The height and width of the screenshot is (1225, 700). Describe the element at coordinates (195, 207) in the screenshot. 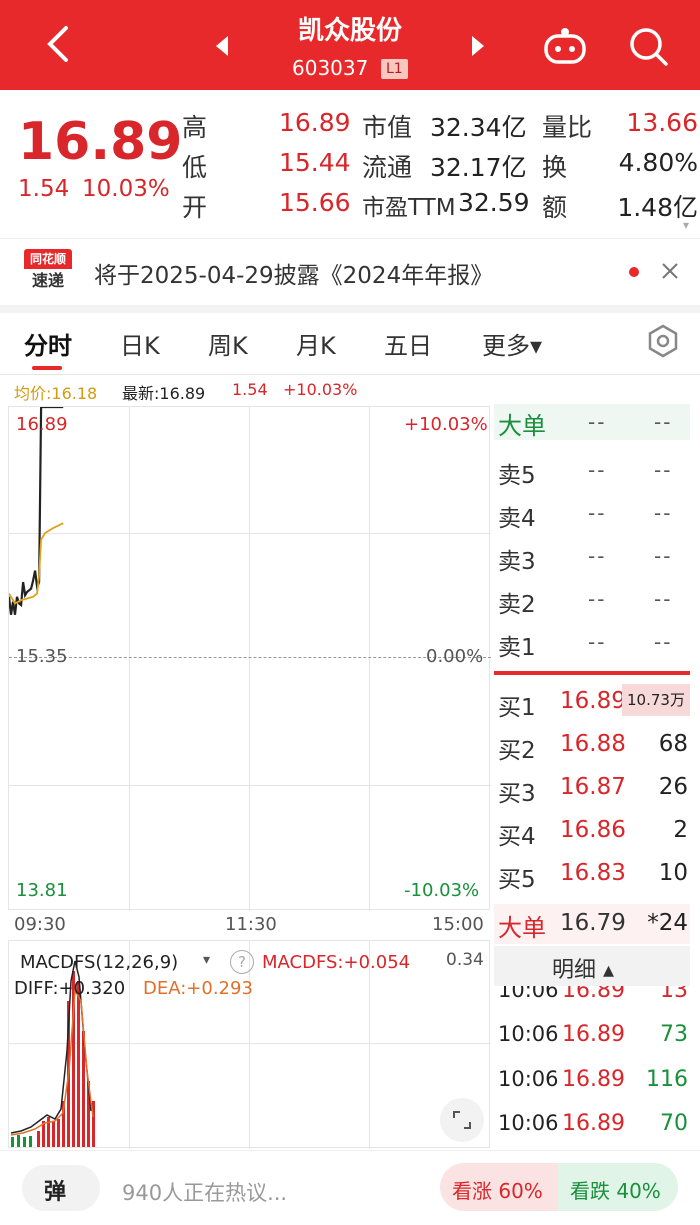

I see `open-label: 开` at that location.